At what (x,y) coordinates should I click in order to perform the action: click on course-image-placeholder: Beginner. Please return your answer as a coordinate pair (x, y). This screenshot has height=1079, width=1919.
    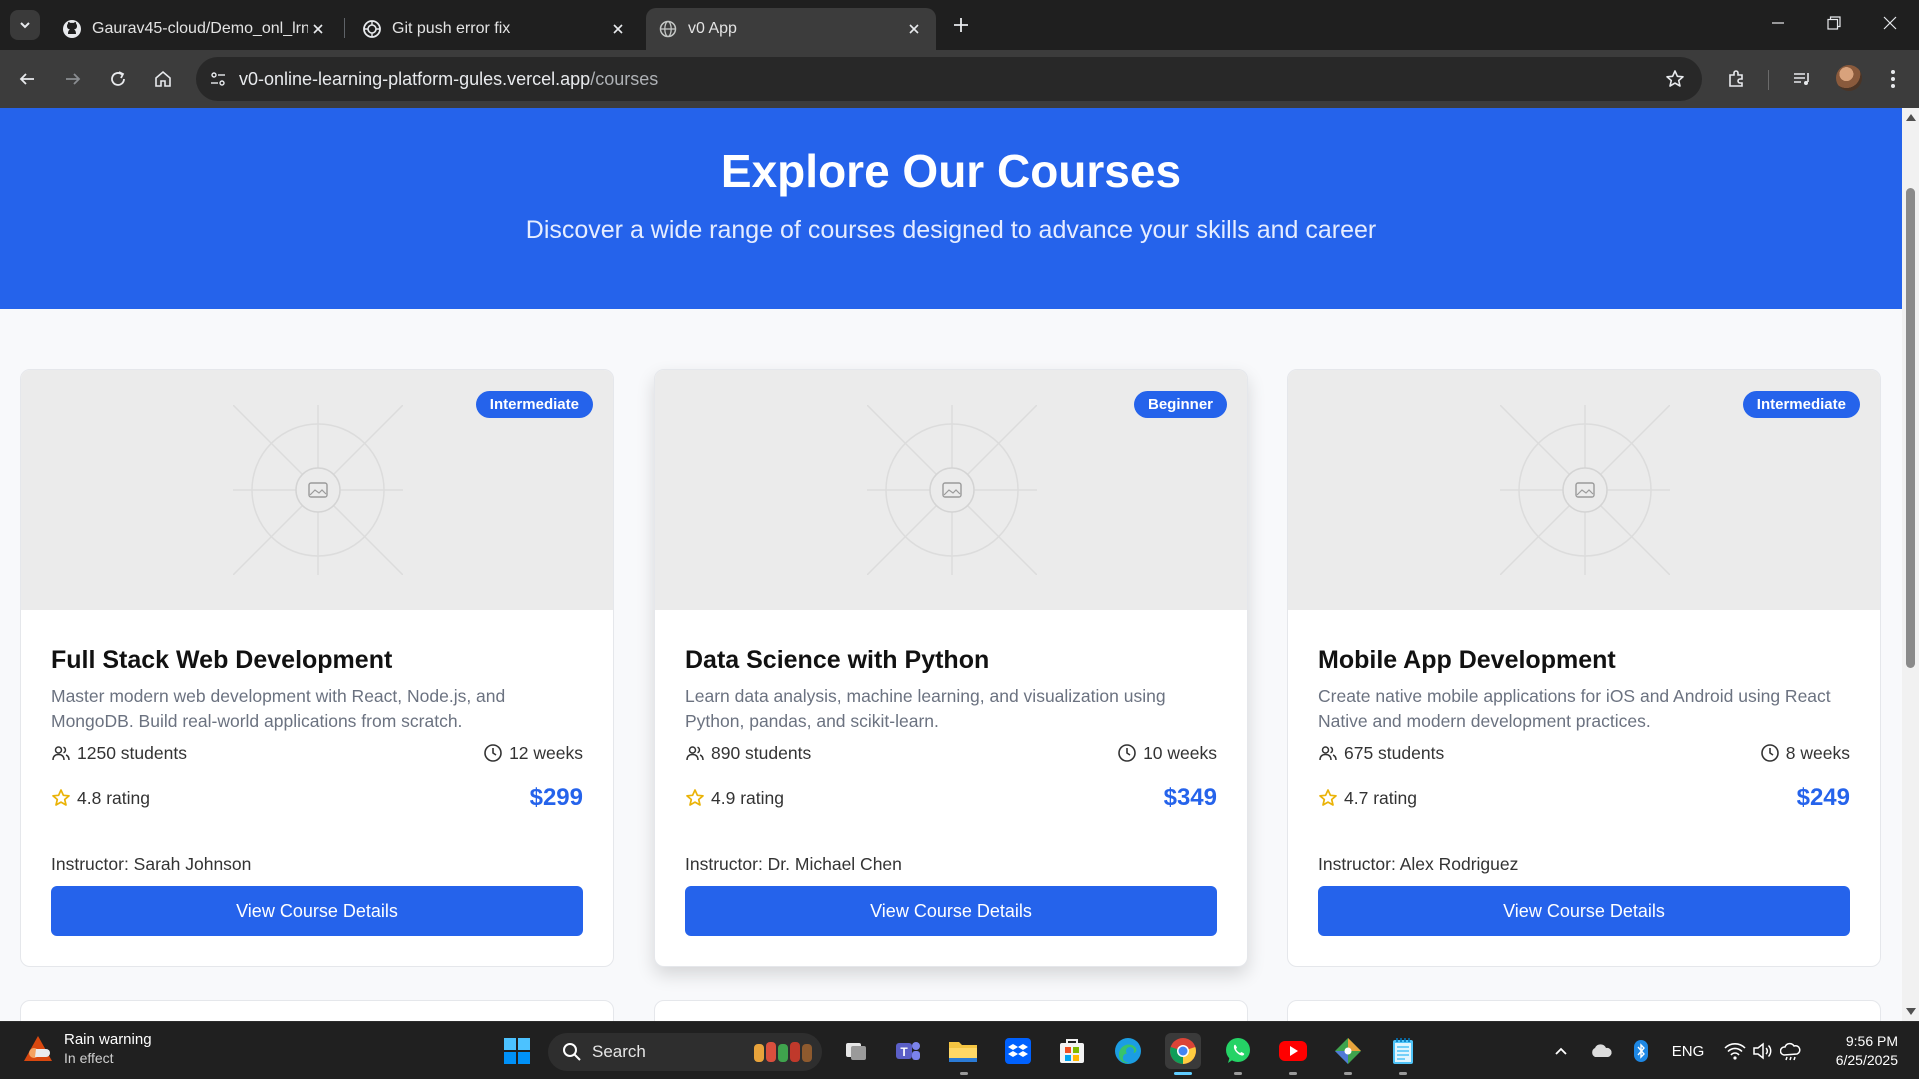
    Looking at the image, I should click on (951, 490).